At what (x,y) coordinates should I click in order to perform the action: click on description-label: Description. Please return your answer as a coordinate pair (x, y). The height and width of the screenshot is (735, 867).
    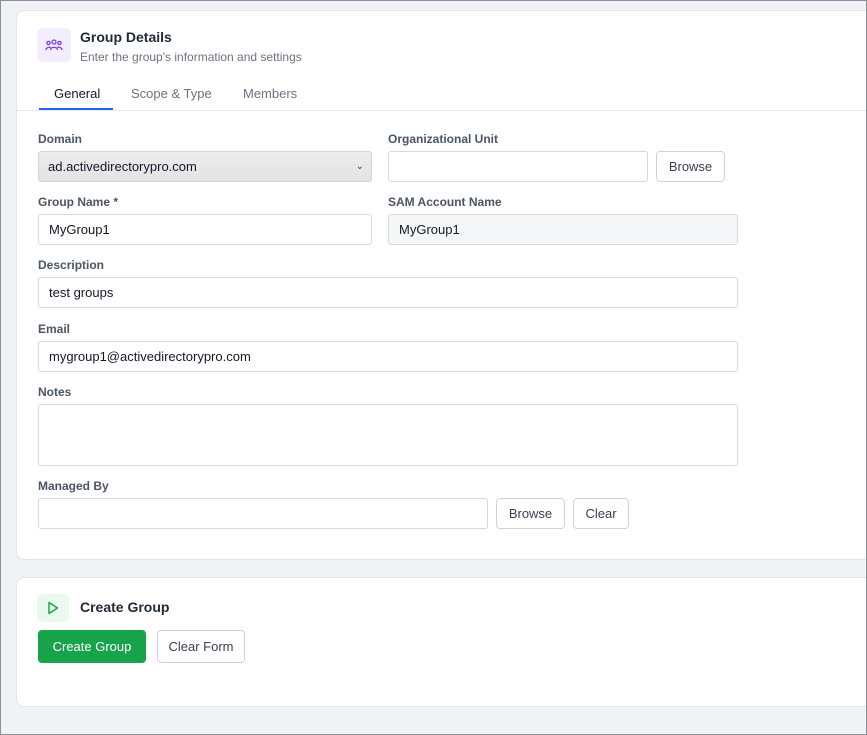
    Looking at the image, I should click on (71, 265).